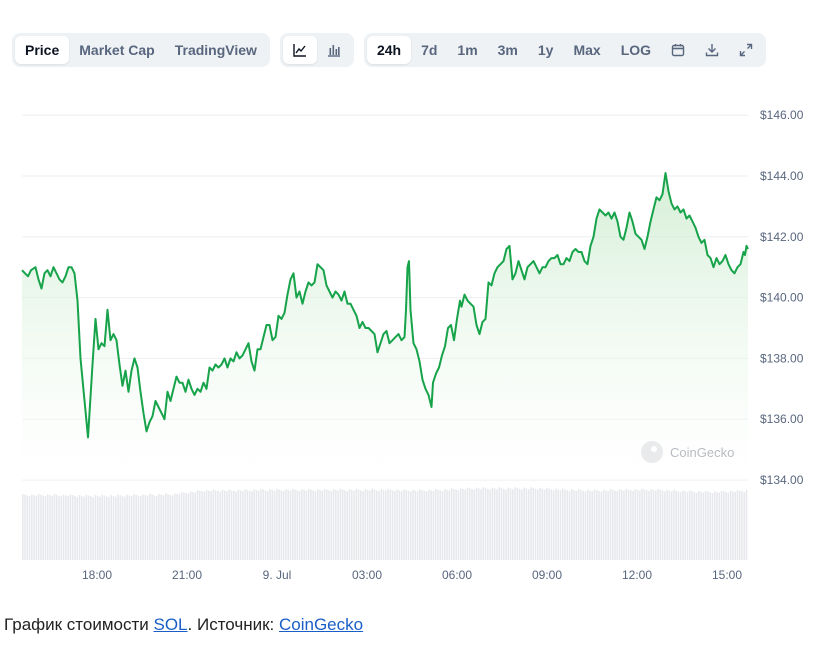  Describe the element at coordinates (782, 480) in the screenshot. I see `y-tick-label: $134.00` at that location.